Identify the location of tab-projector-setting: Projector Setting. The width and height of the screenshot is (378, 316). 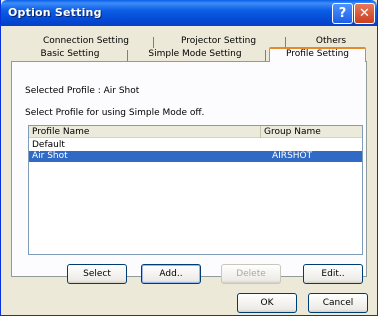
(218, 41).